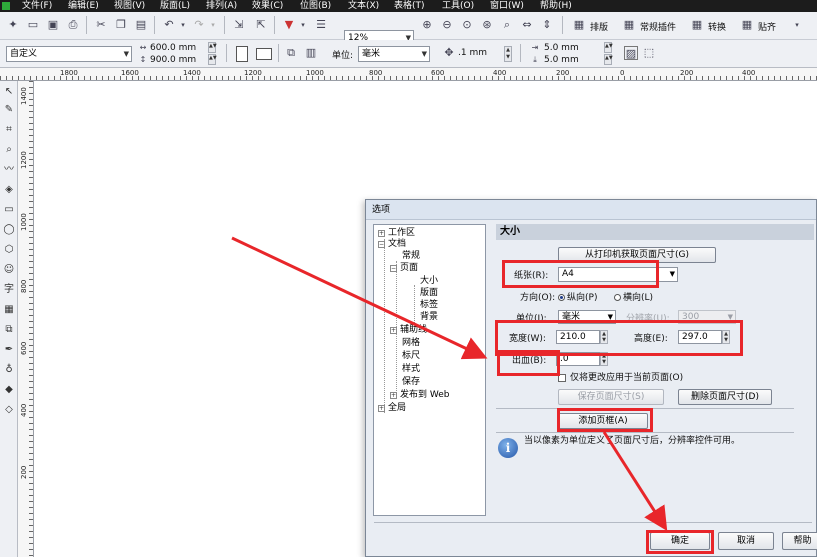  Describe the element at coordinates (411, 369) in the screenshot. I see `tree-item-styles: 样式` at that location.